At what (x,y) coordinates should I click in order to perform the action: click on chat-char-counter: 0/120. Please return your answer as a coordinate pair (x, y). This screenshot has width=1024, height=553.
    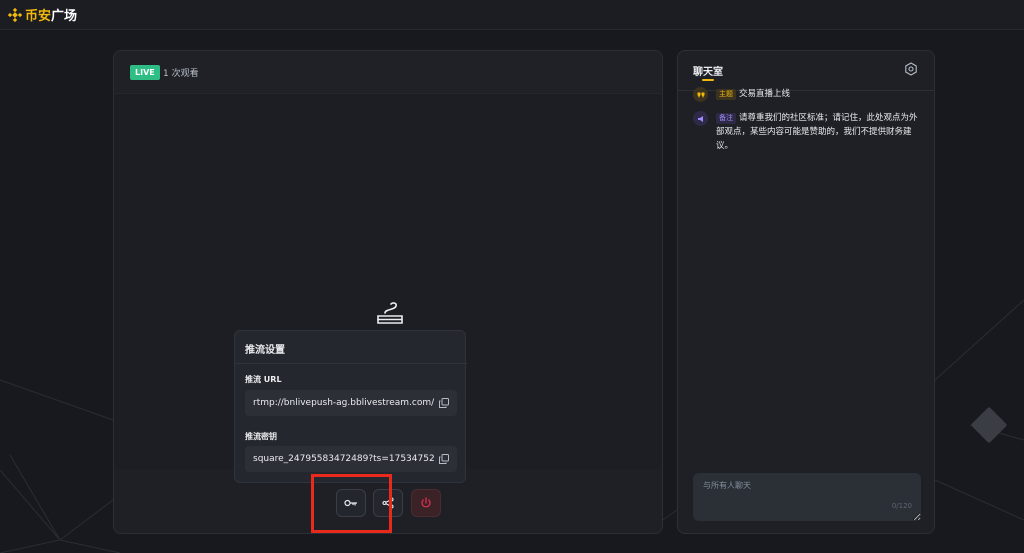
    Looking at the image, I should click on (901, 506).